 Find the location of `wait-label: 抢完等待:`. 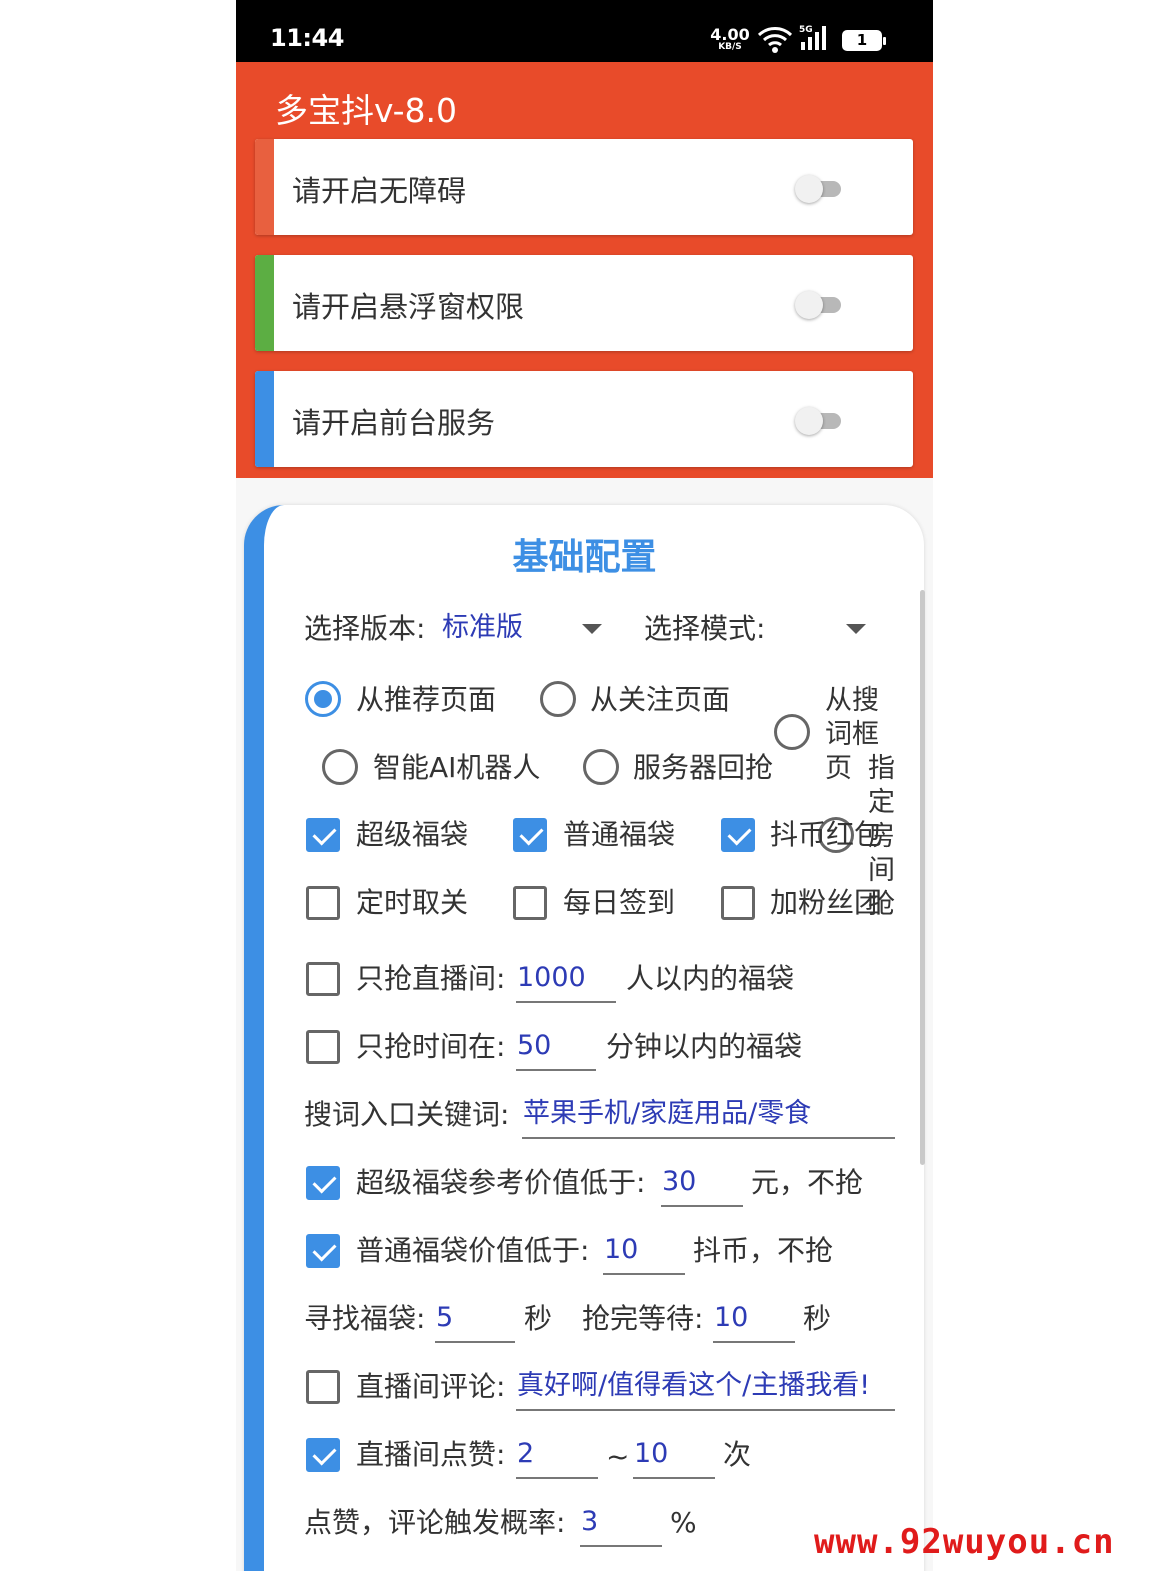

wait-label: 抢完等待: is located at coordinates (643, 1318).